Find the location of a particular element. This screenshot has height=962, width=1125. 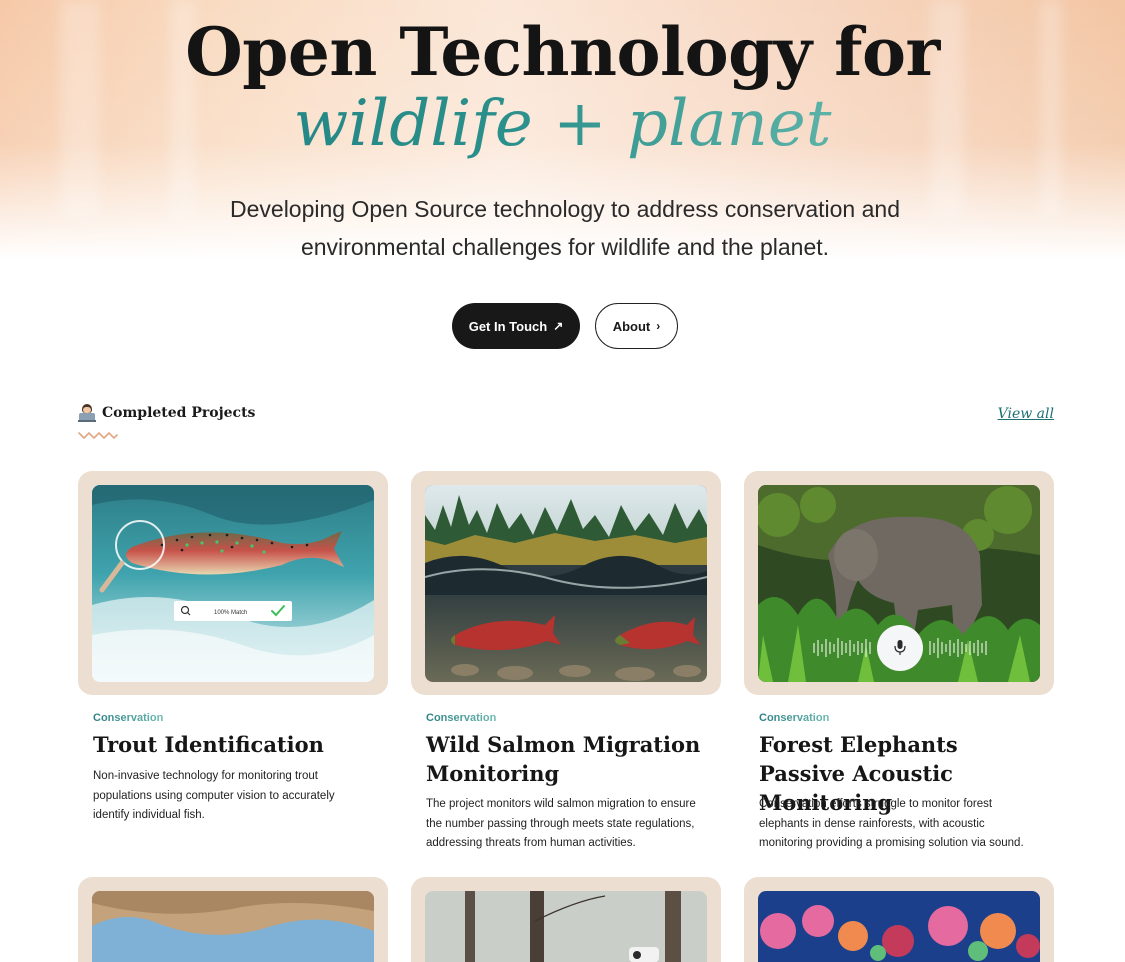

salmon-image is located at coordinates (566, 583).